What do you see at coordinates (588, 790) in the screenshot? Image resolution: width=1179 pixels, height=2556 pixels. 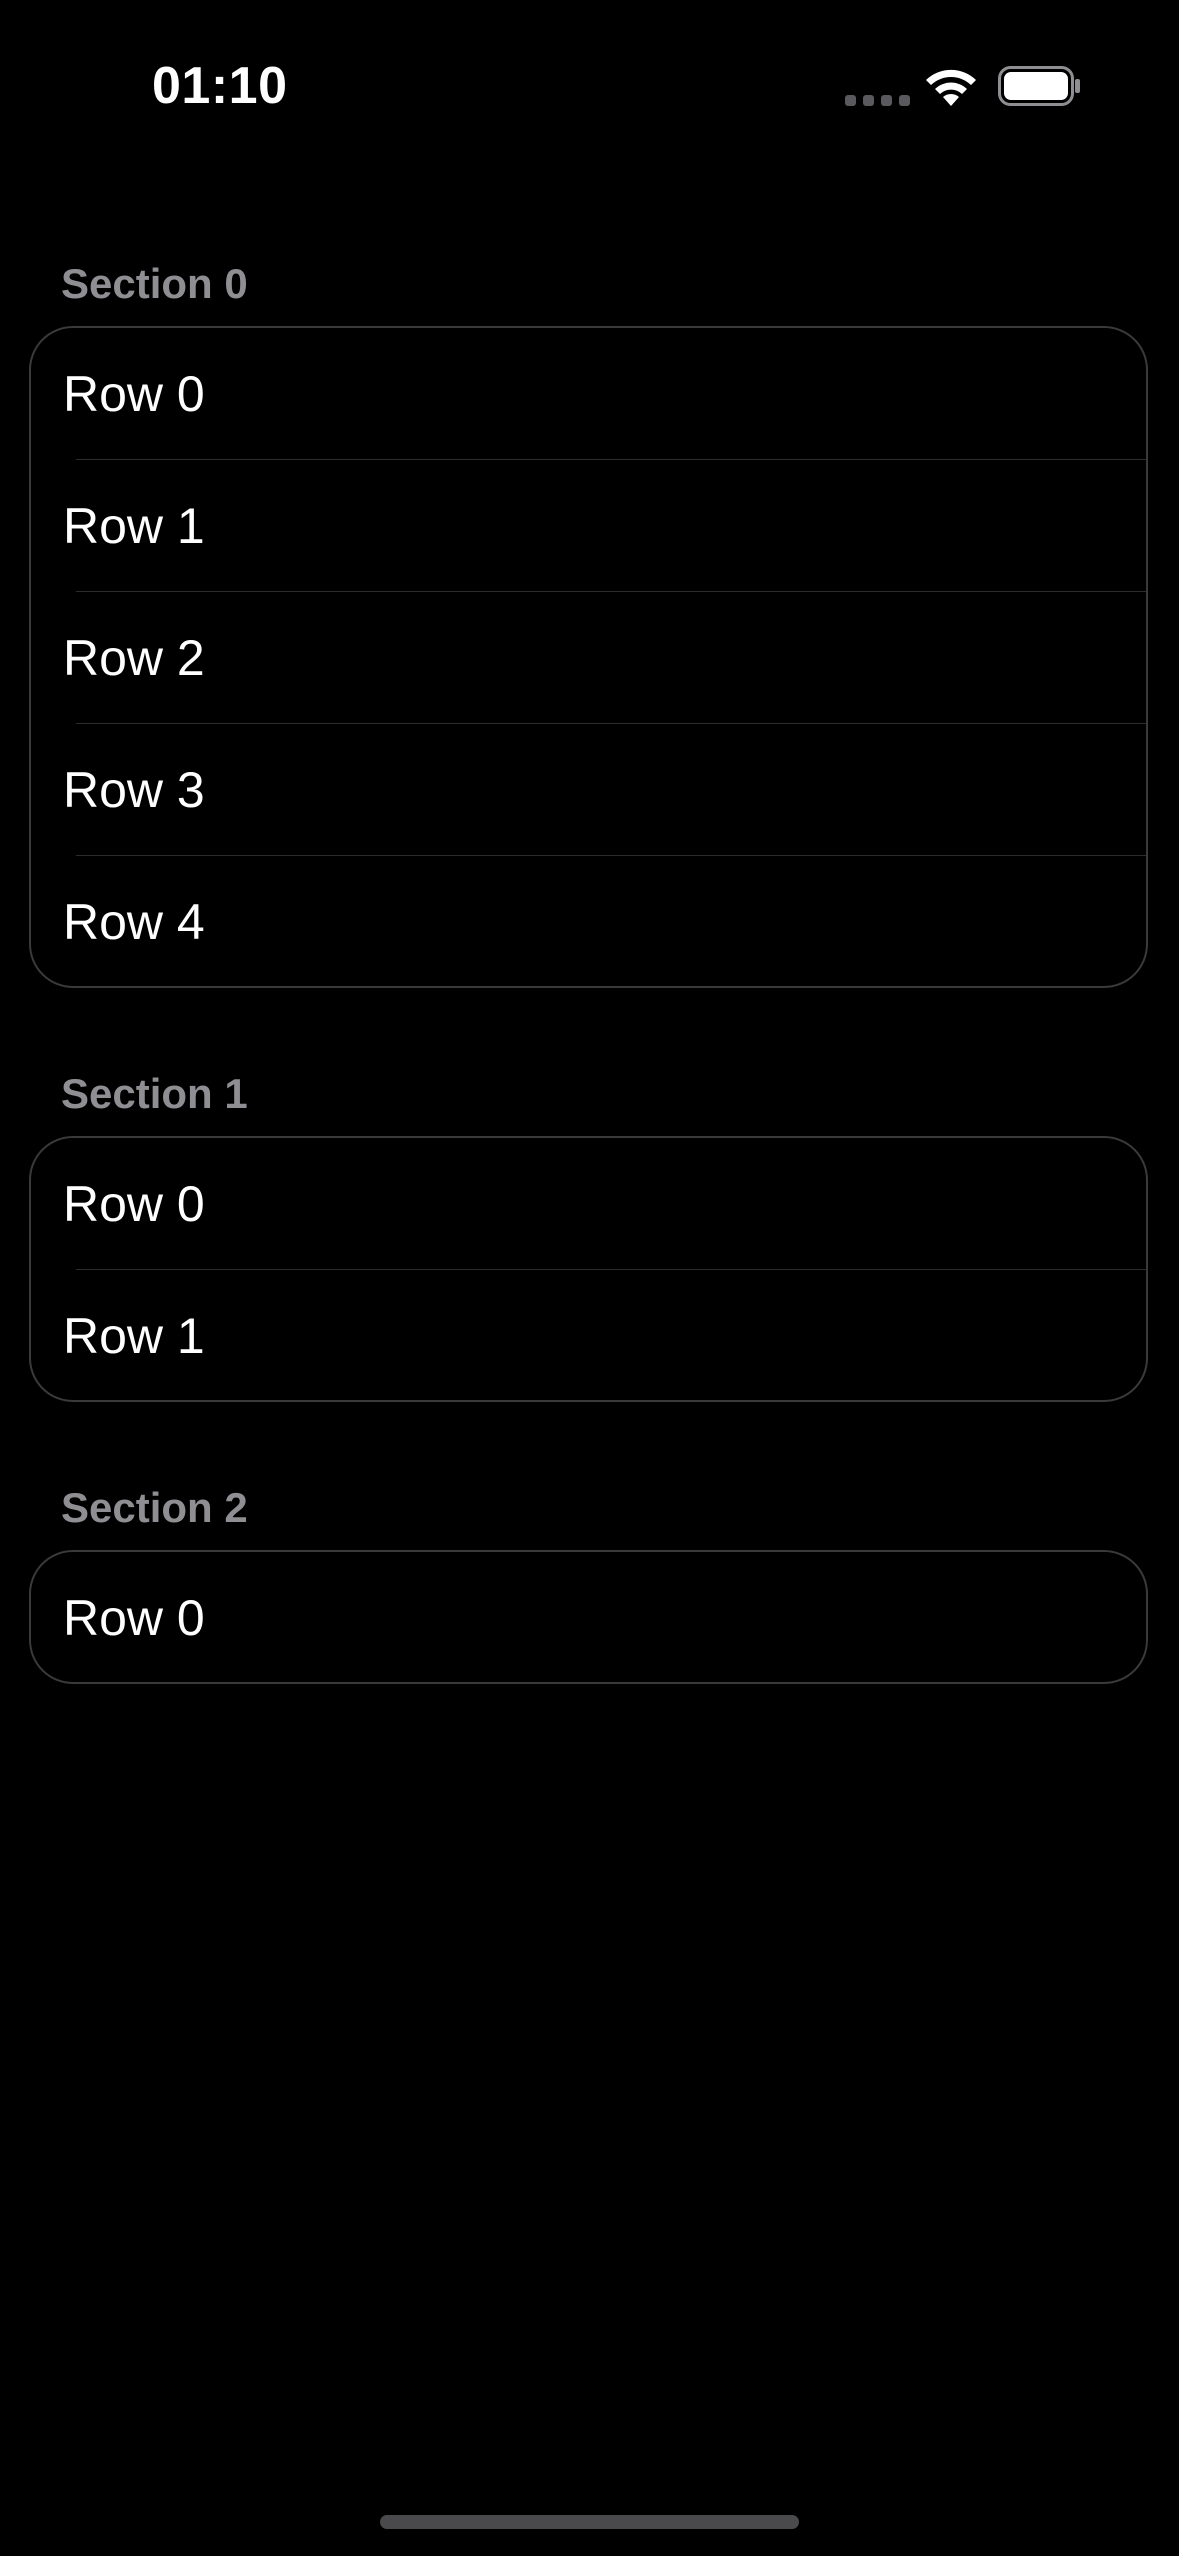 I see `list-row: Row 3` at bounding box center [588, 790].